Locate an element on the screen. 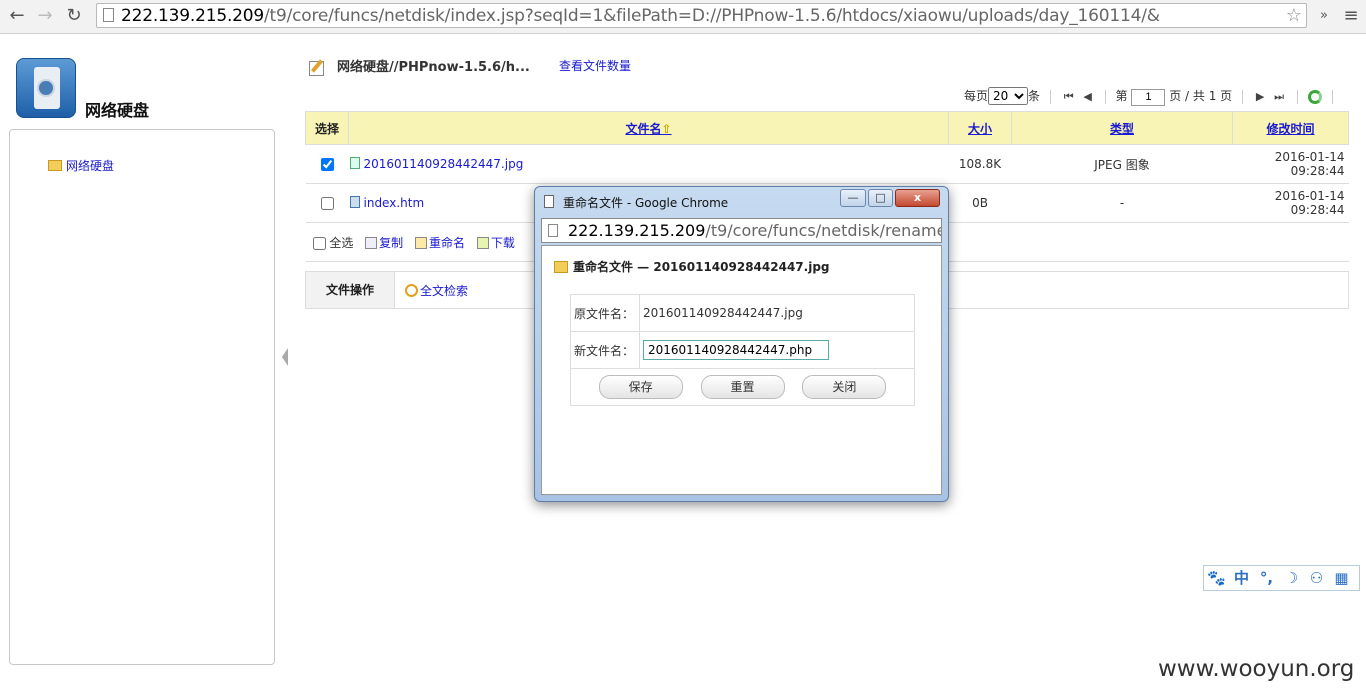 The width and height of the screenshot is (1366, 698). reload-icon: ↻ is located at coordinates (74, 16).